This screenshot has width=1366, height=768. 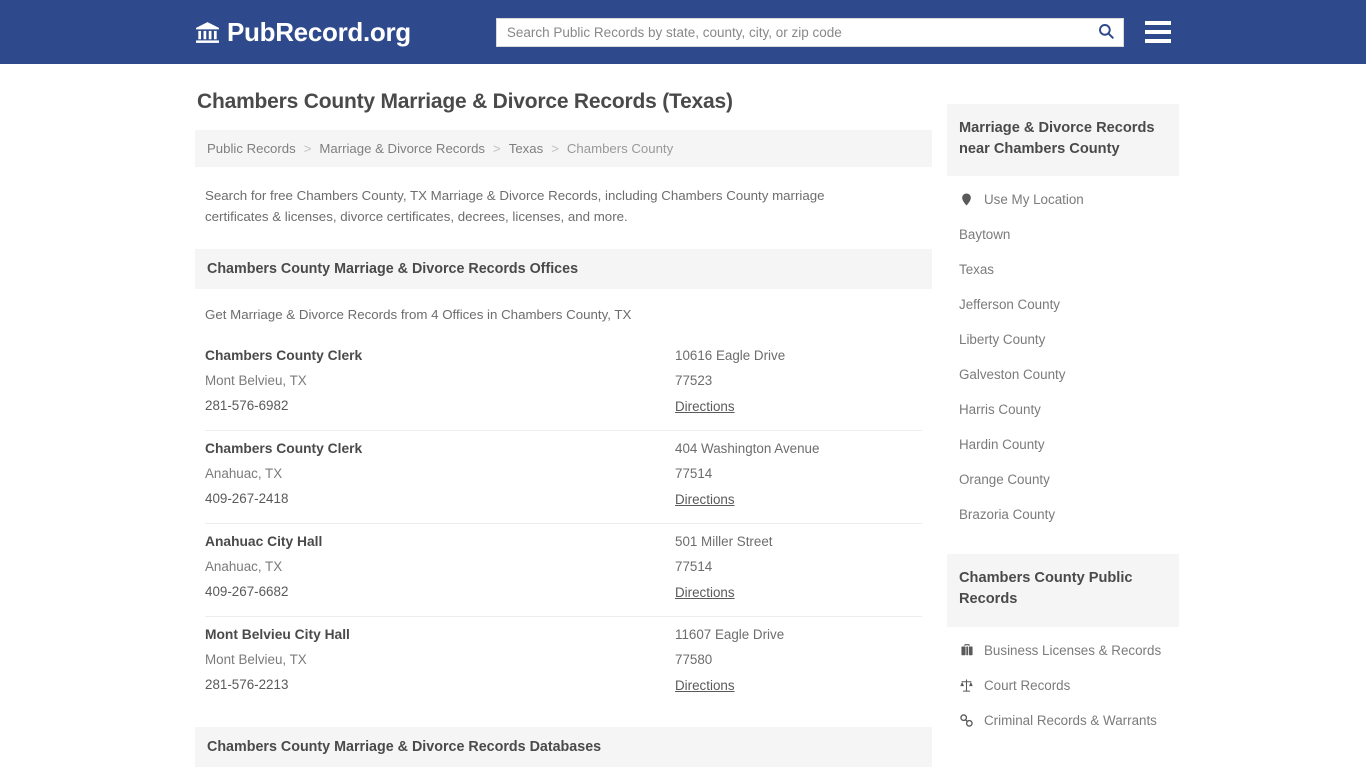 What do you see at coordinates (247, 591) in the screenshot?
I see `office-phone: 409-267-6682` at bounding box center [247, 591].